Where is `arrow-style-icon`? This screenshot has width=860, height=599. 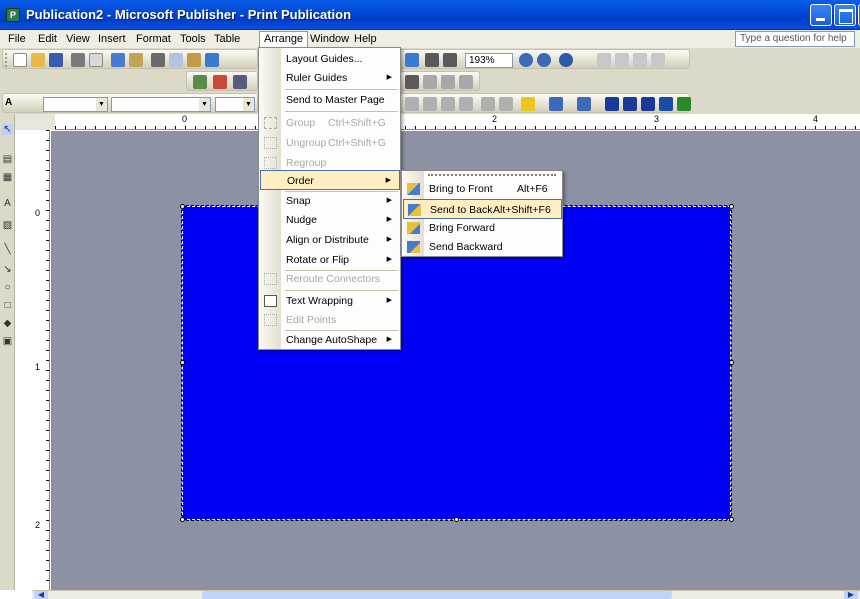 arrow-style-icon is located at coordinates (648, 104).